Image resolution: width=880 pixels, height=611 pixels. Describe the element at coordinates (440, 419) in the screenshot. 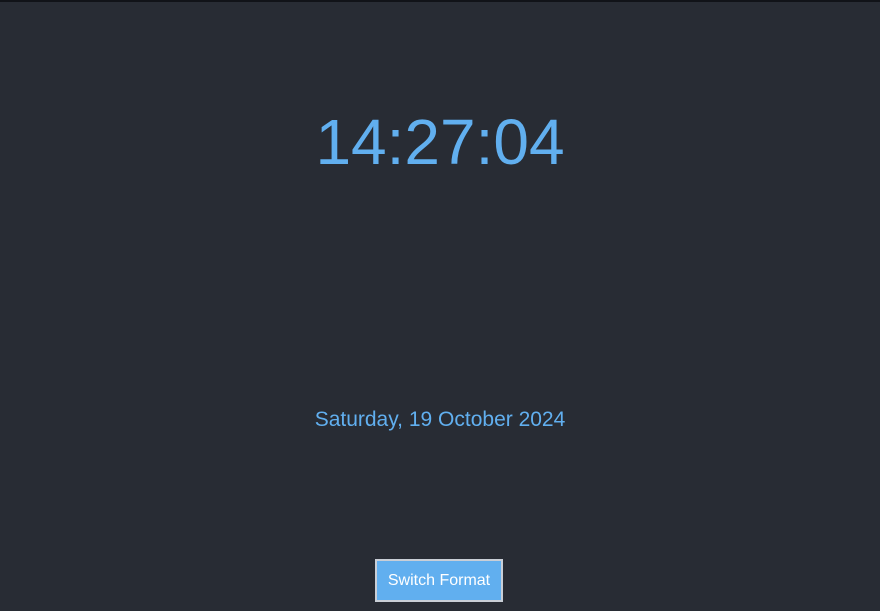

I see `clock-date: Saturday, 19 October 2024` at that location.